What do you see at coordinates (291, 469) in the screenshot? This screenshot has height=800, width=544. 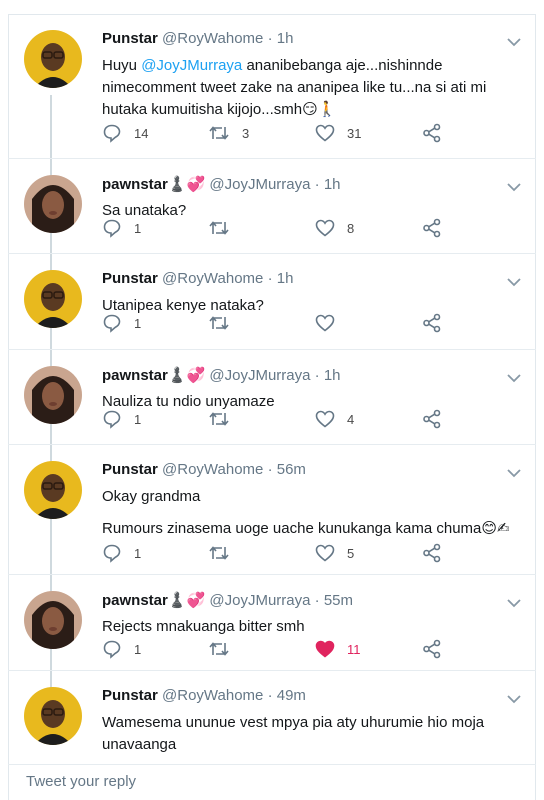 I see `timestamp: 56m` at bounding box center [291, 469].